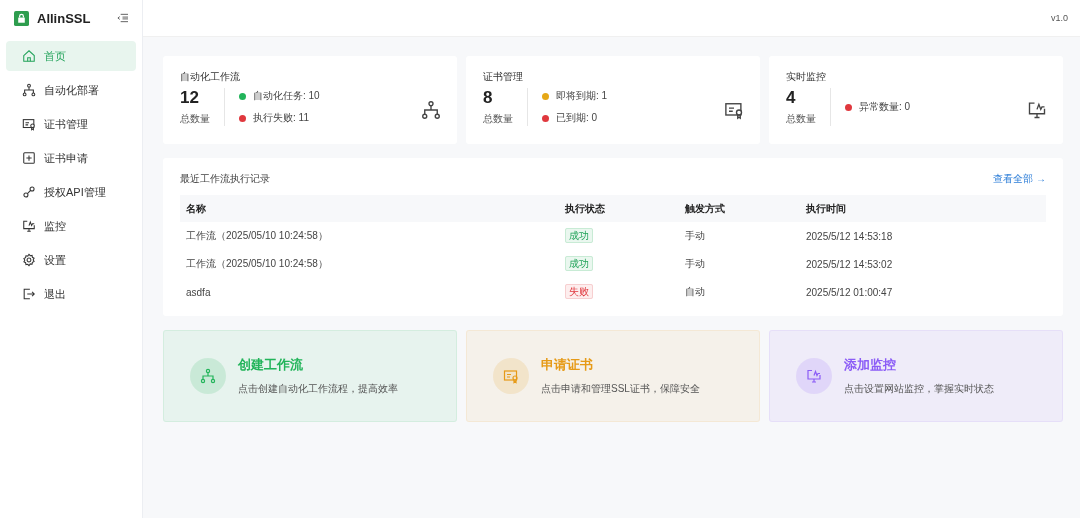 This screenshot has height=518, width=1080. I want to click on column-header: 执行状态, so click(619, 208).